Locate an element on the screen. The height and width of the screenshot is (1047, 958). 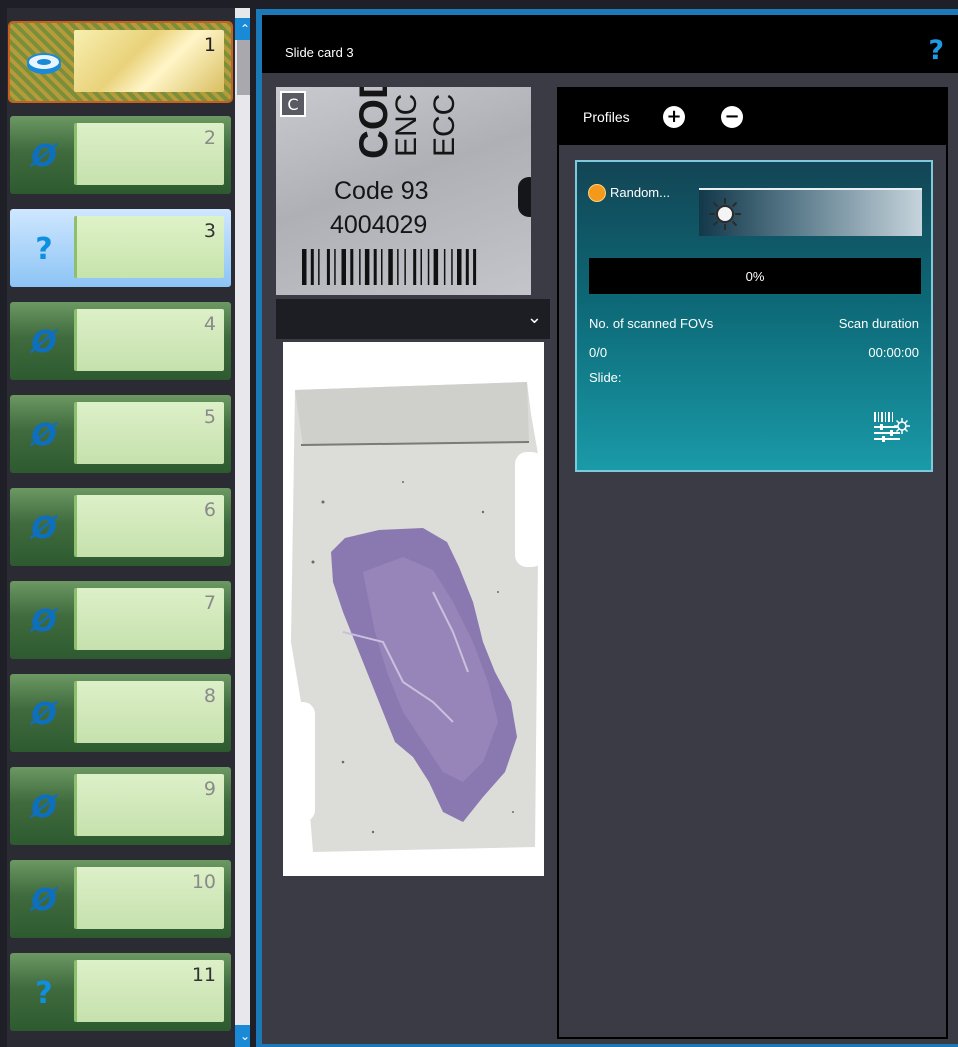
fovs-value: 0/0 is located at coordinates (598, 352).